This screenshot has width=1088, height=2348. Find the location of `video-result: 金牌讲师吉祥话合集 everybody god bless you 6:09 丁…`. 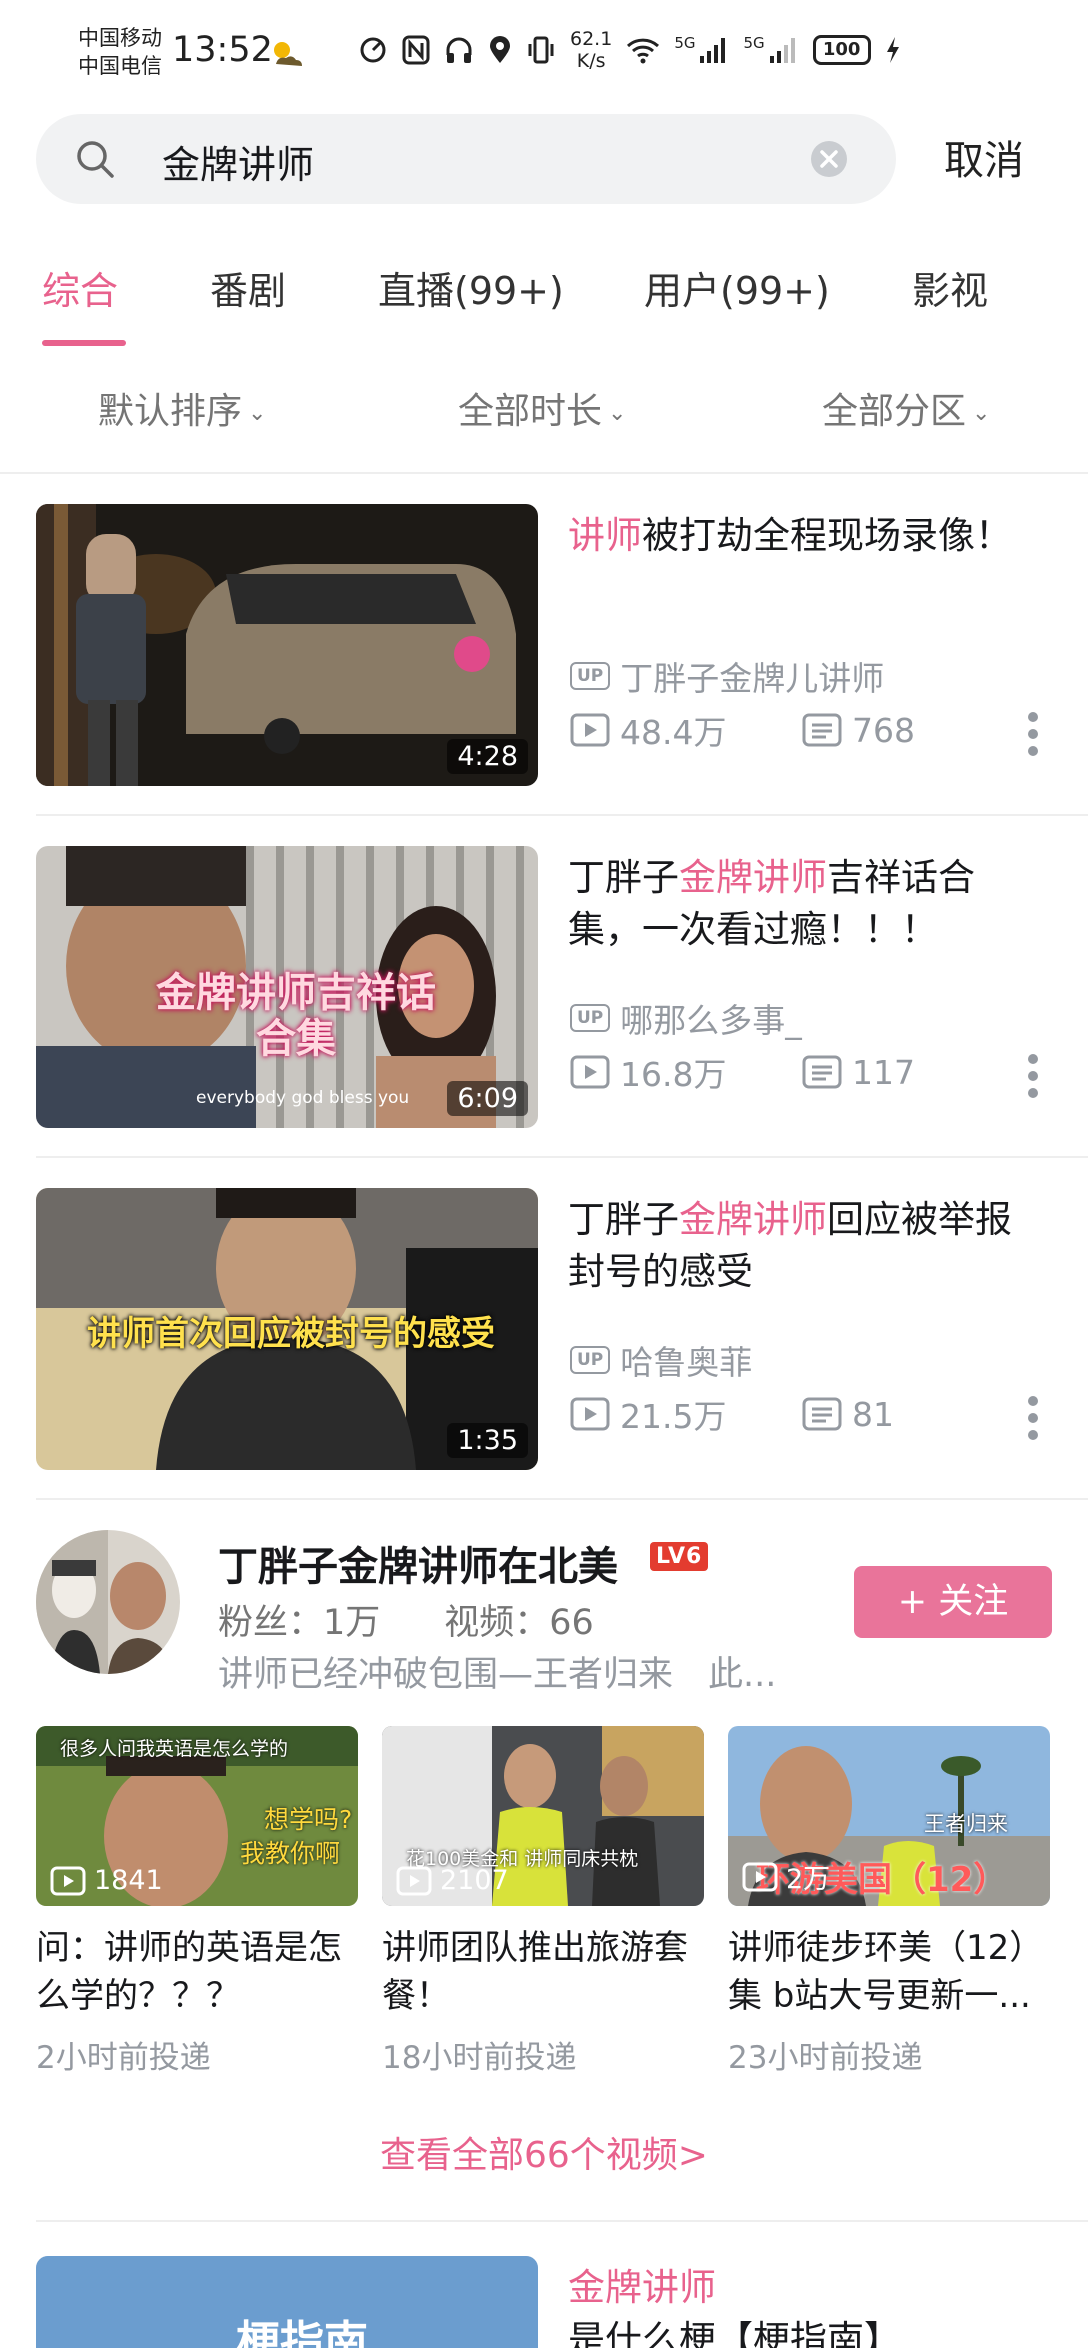

video-result: 金牌讲师吉祥话合集 everybody god bless you 6:09 丁… is located at coordinates (544, 987).